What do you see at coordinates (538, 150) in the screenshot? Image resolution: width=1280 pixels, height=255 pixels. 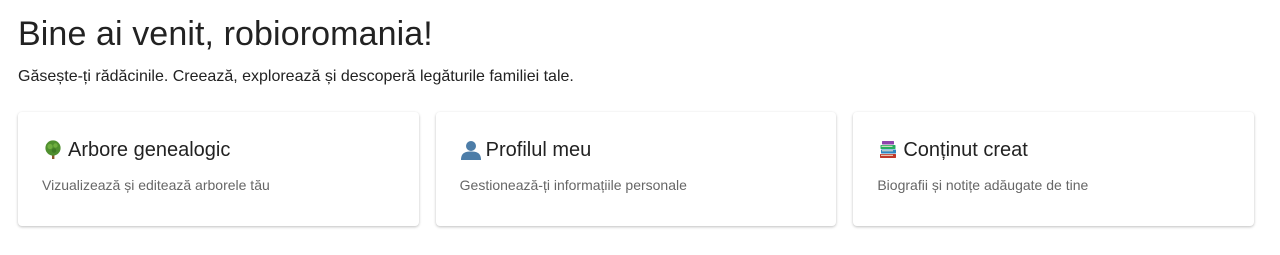 I see `card-title: Profilul meu` at bounding box center [538, 150].